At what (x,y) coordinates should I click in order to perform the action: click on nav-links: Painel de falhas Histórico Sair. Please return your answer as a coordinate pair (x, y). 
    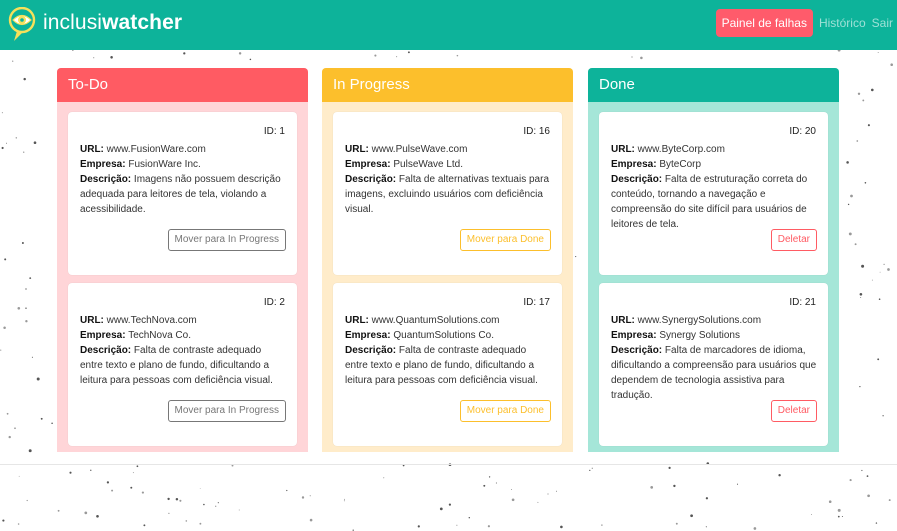
    Looking at the image, I should click on (804, 23).